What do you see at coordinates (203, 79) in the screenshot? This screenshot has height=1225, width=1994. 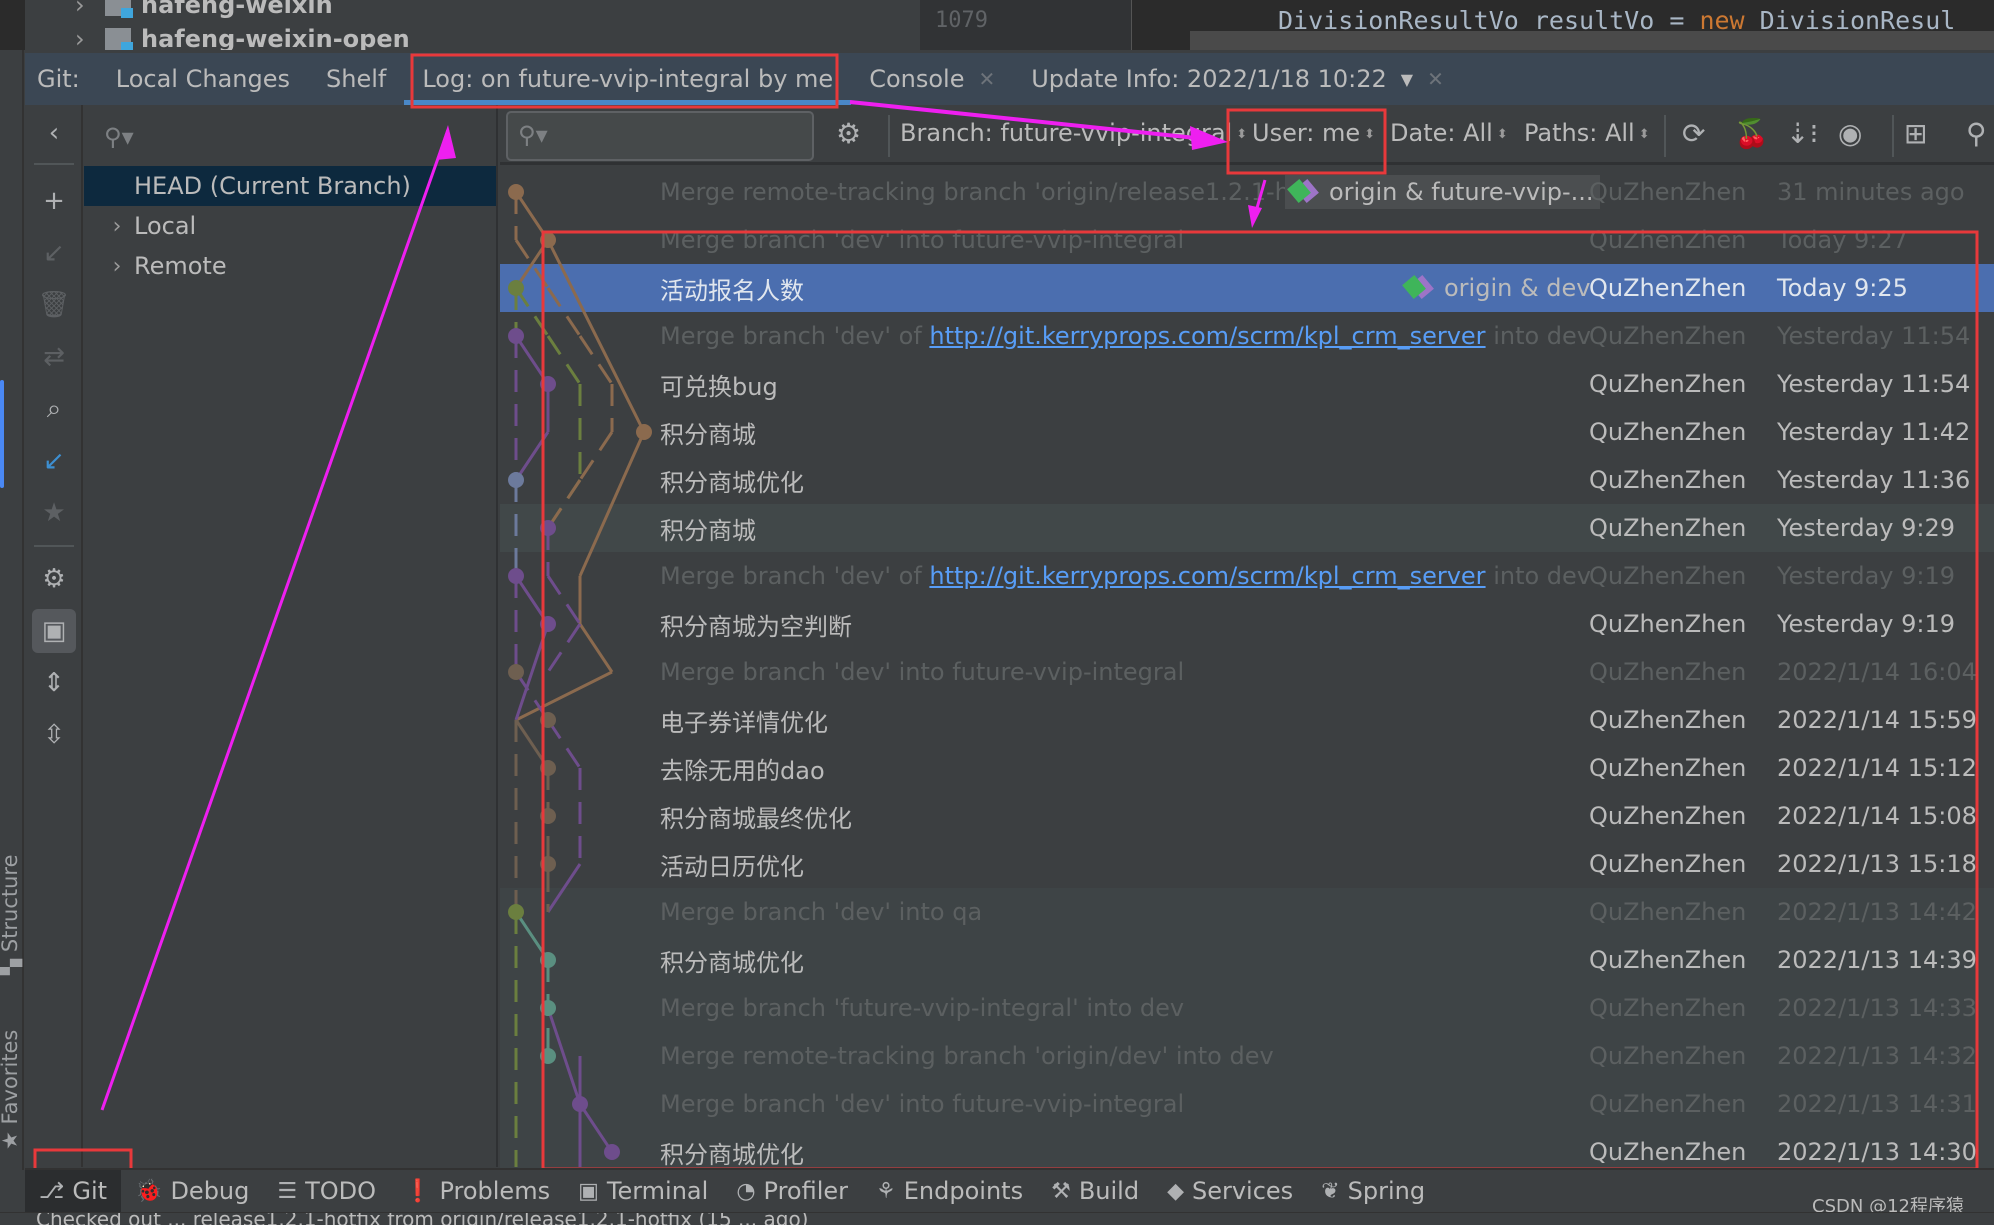 I see `tab-local-changes: Local Changes` at bounding box center [203, 79].